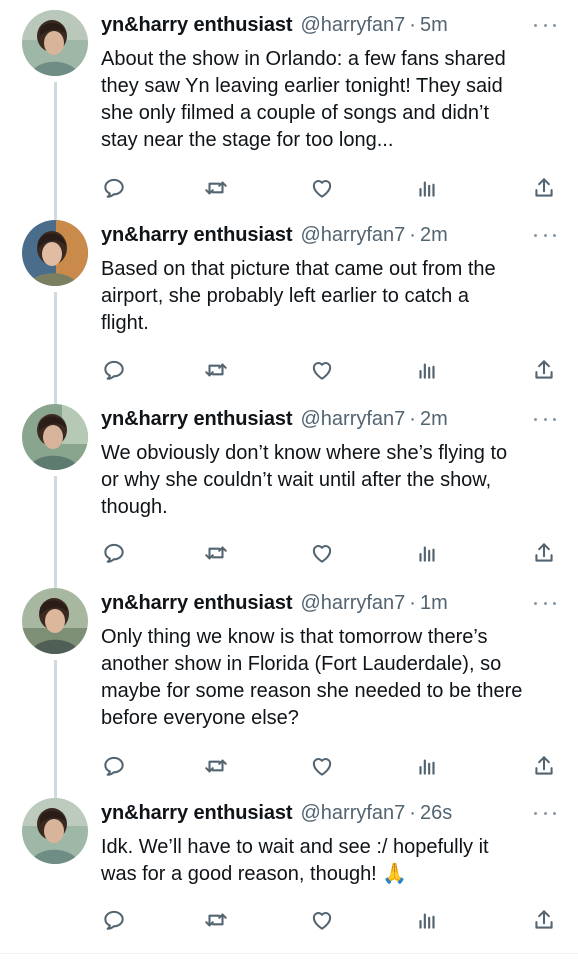 The width and height of the screenshot is (578, 960). What do you see at coordinates (289, 953) in the screenshot?
I see `bottom-divider` at bounding box center [289, 953].